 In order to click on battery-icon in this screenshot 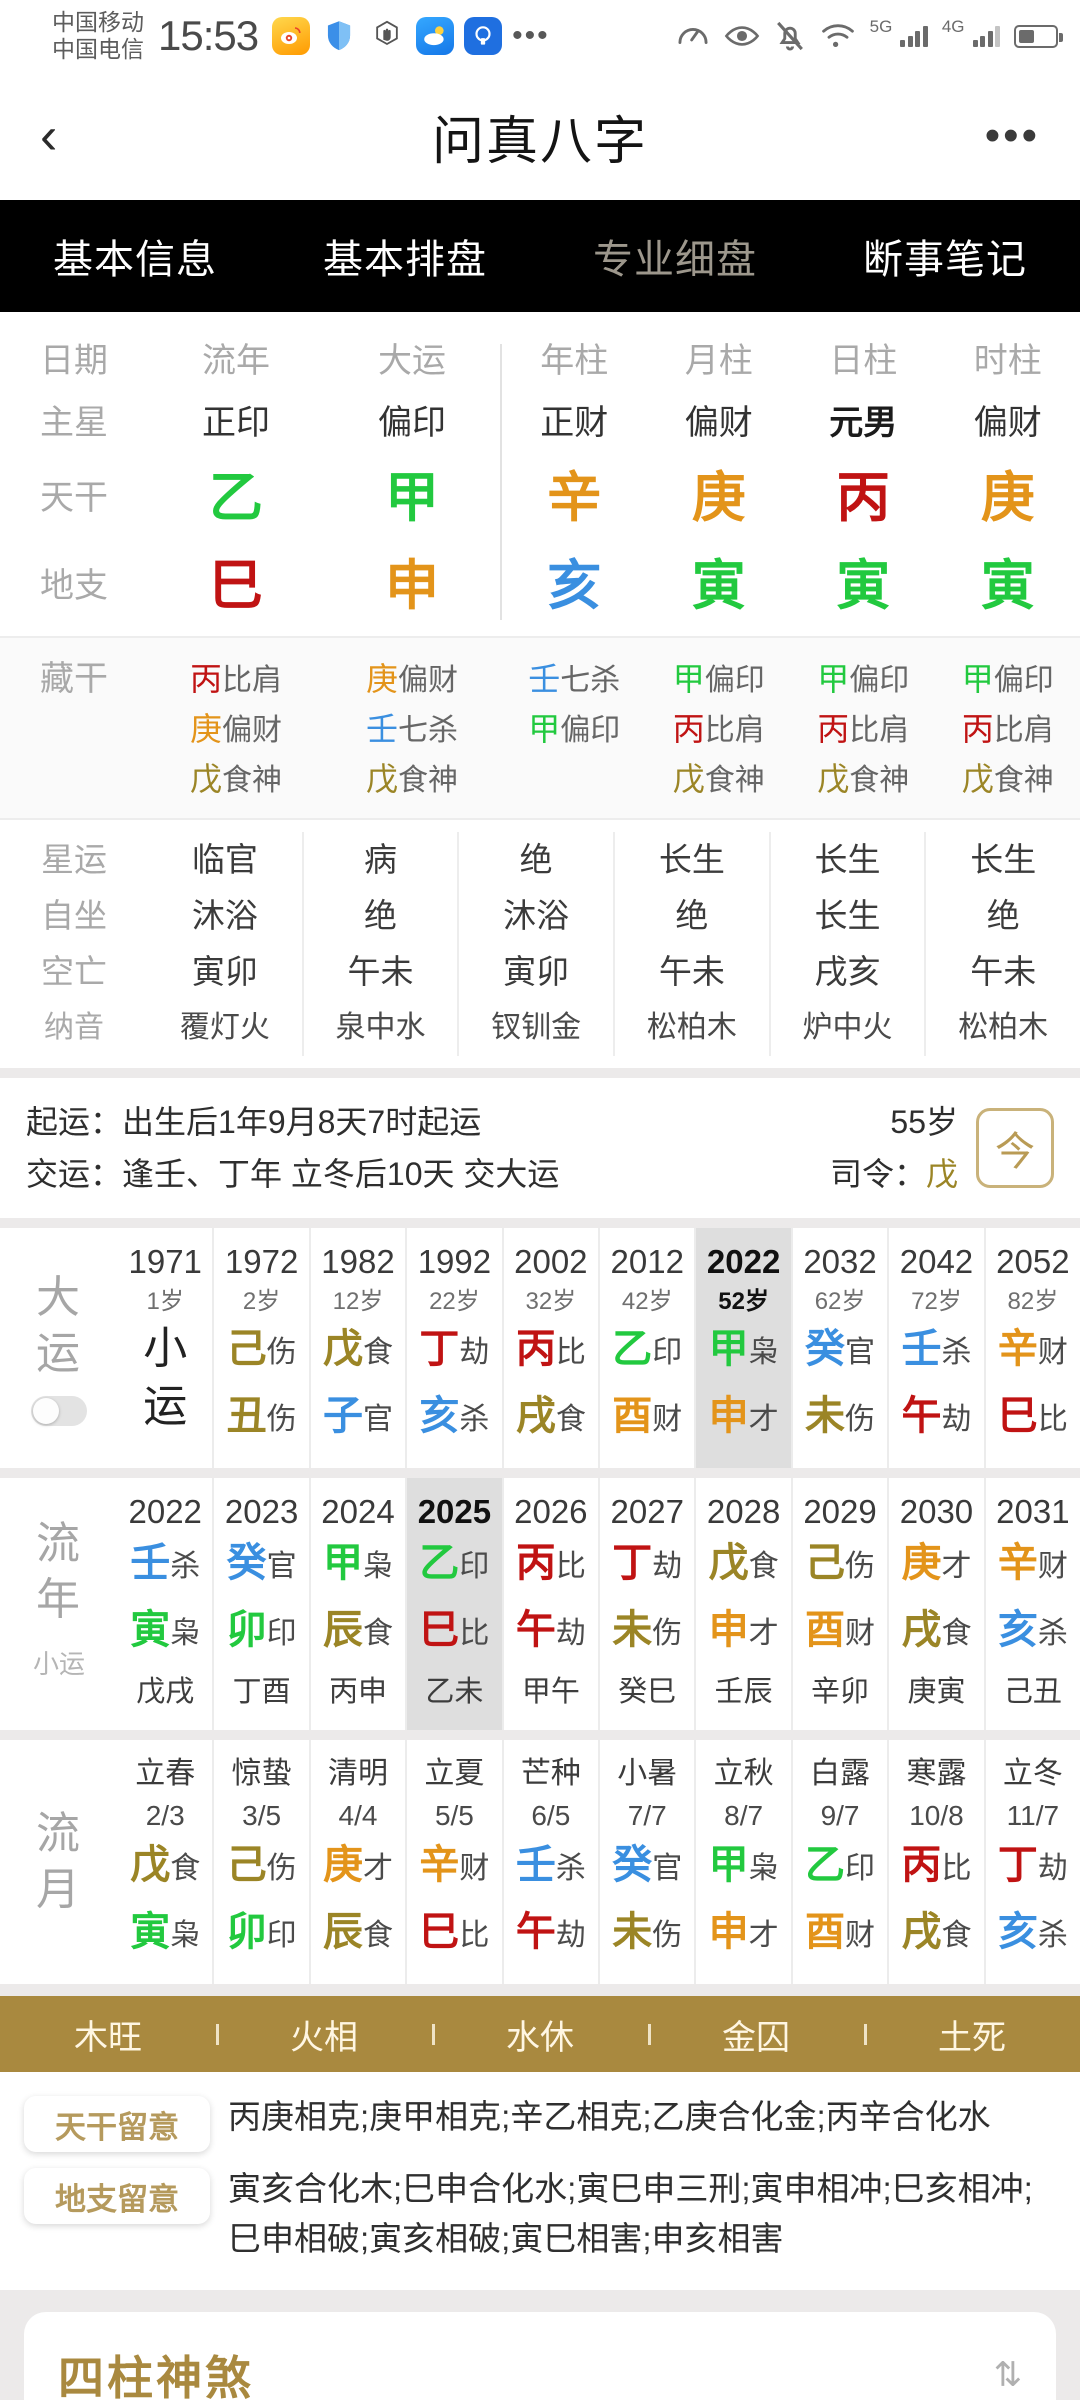, I will do `click(1038, 36)`.